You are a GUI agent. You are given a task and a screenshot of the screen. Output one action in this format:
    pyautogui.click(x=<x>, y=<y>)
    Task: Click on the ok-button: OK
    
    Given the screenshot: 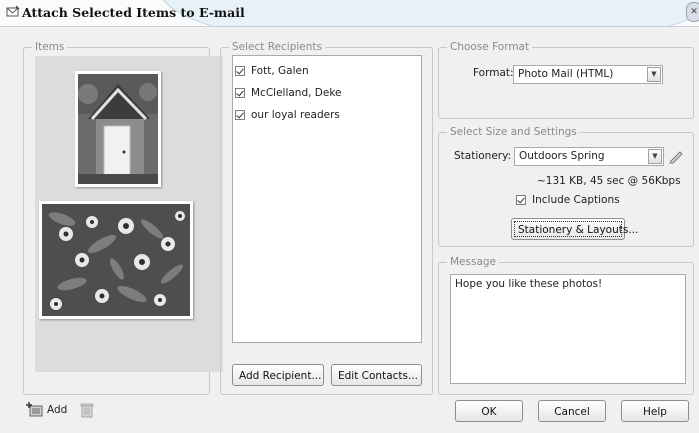 What is the action you would take?
    pyautogui.click(x=489, y=411)
    